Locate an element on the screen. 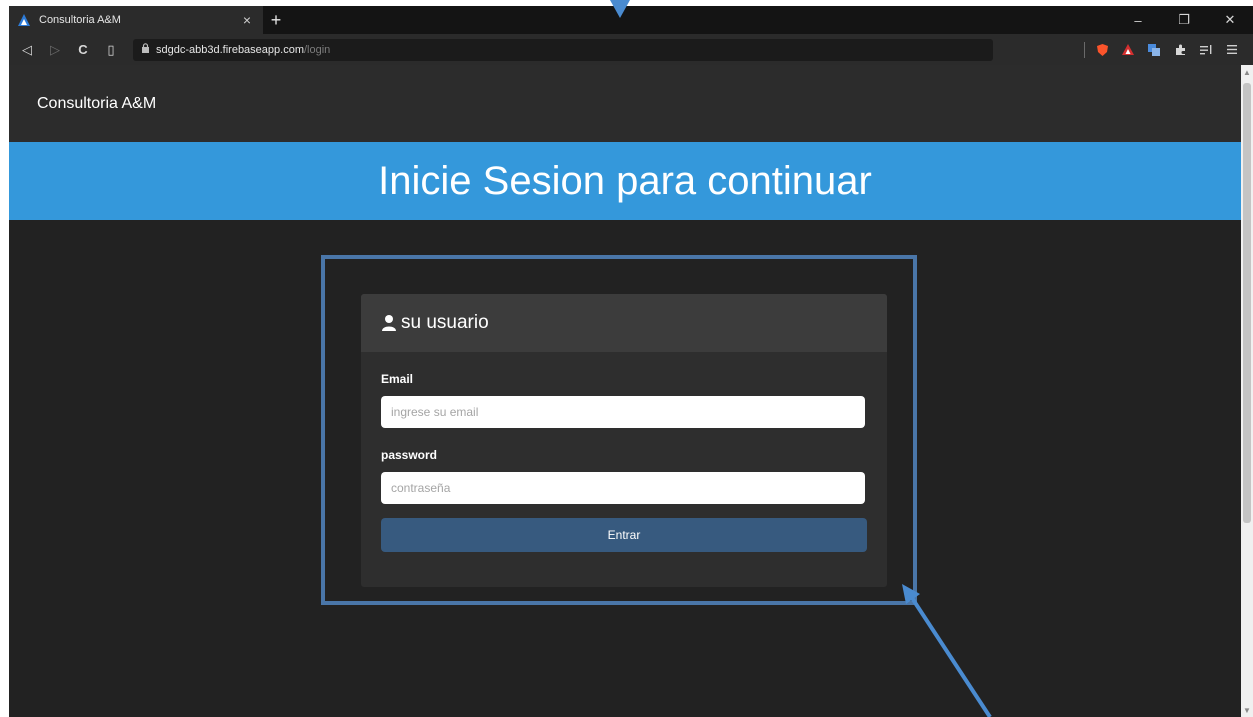  scrollbar-thumb is located at coordinates (1247, 303).